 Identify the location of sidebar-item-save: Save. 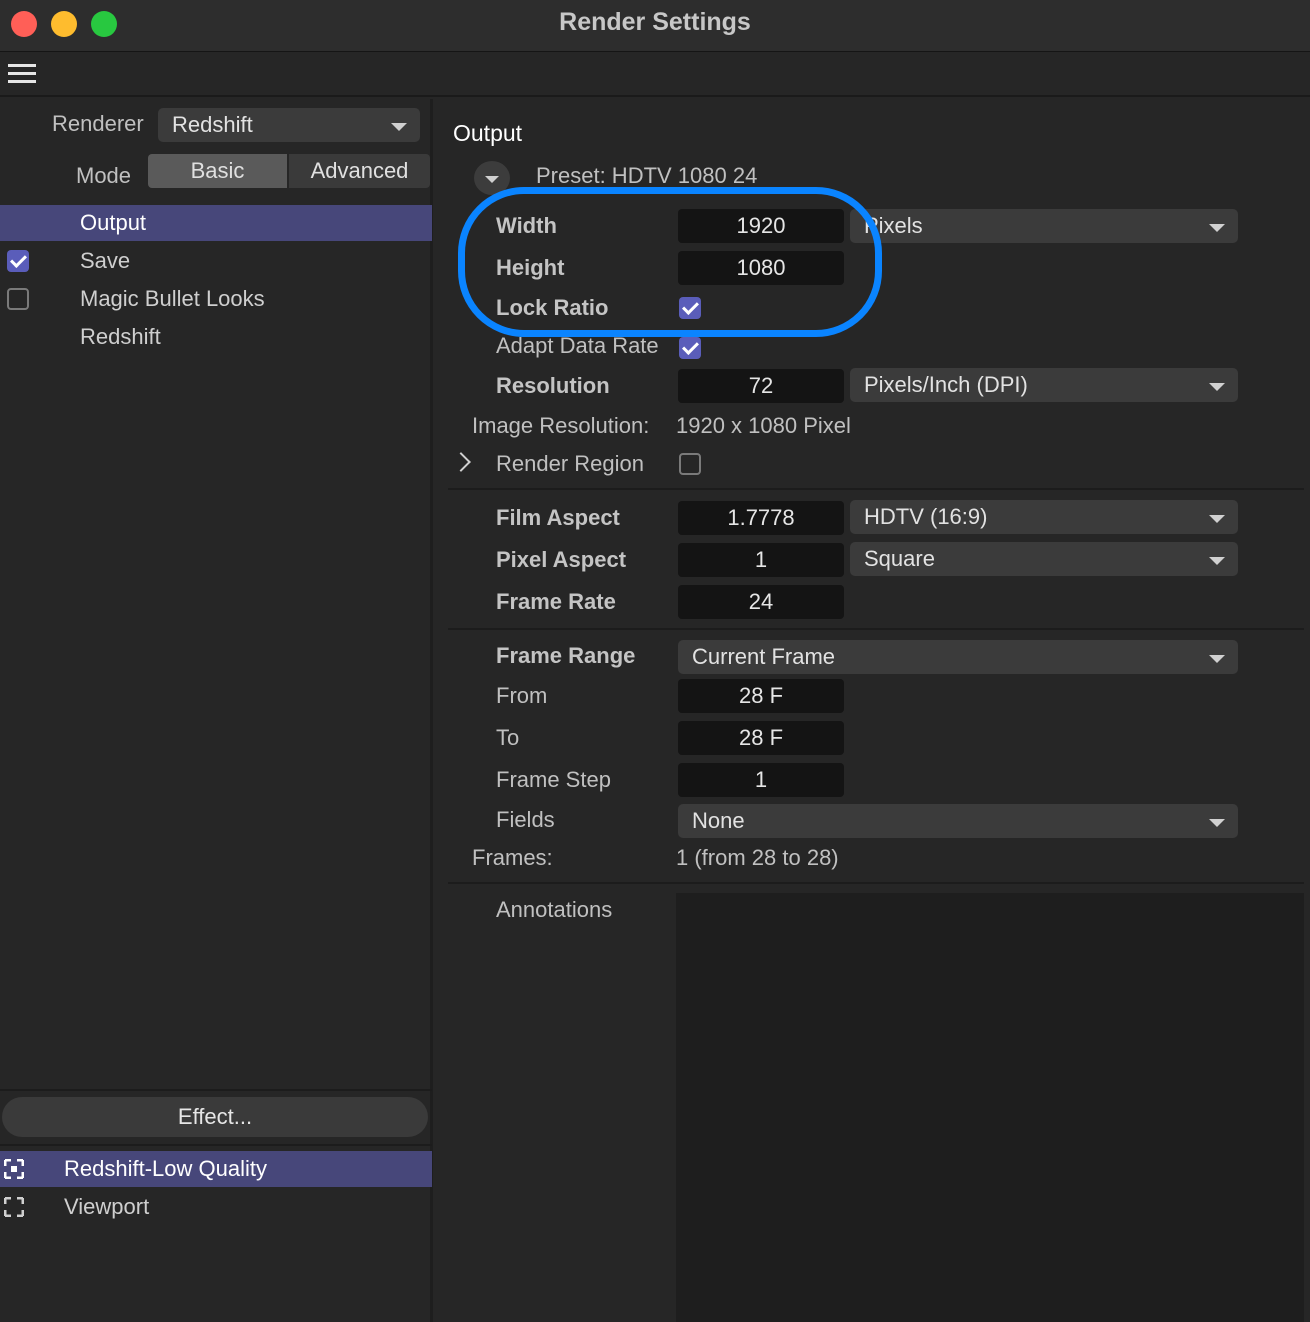
(216, 261).